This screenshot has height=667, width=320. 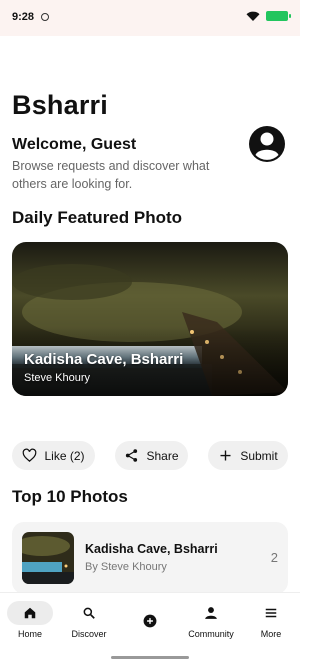 I want to click on top-photo-title: Kadisha Cave, Bsharri, so click(x=151, y=549).